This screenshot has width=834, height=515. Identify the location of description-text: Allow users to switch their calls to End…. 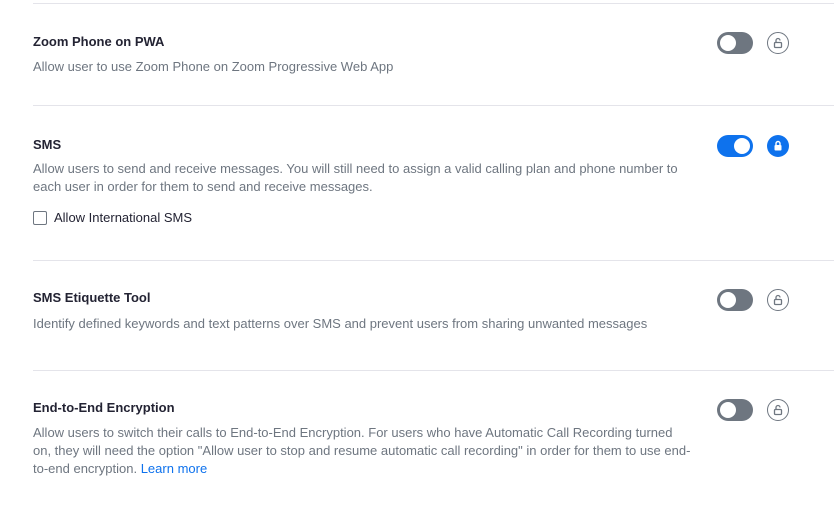
(362, 450).